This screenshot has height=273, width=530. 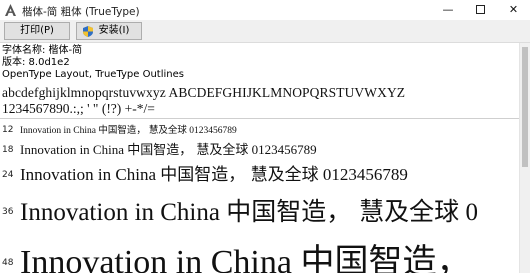 What do you see at coordinates (8, 150) in the screenshot?
I see `size-label-18: 18` at bounding box center [8, 150].